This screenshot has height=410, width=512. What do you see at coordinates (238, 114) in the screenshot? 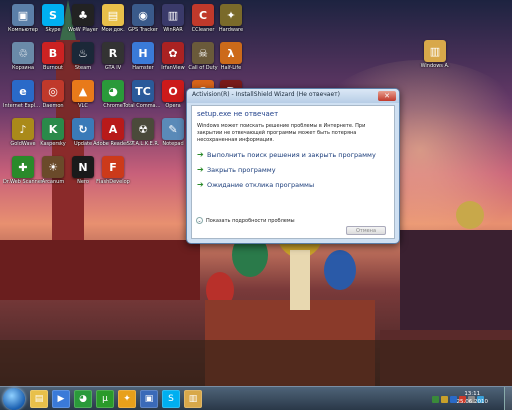
I see `dialog-heading: setup.exe не отвечает` at bounding box center [238, 114].